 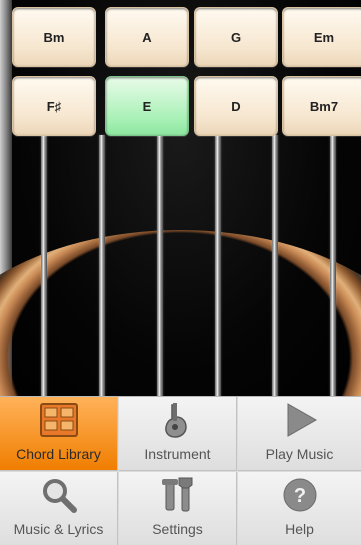 What do you see at coordinates (300, 420) in the screenshot?
I see `play-icon` at bounding box center [300, 420].